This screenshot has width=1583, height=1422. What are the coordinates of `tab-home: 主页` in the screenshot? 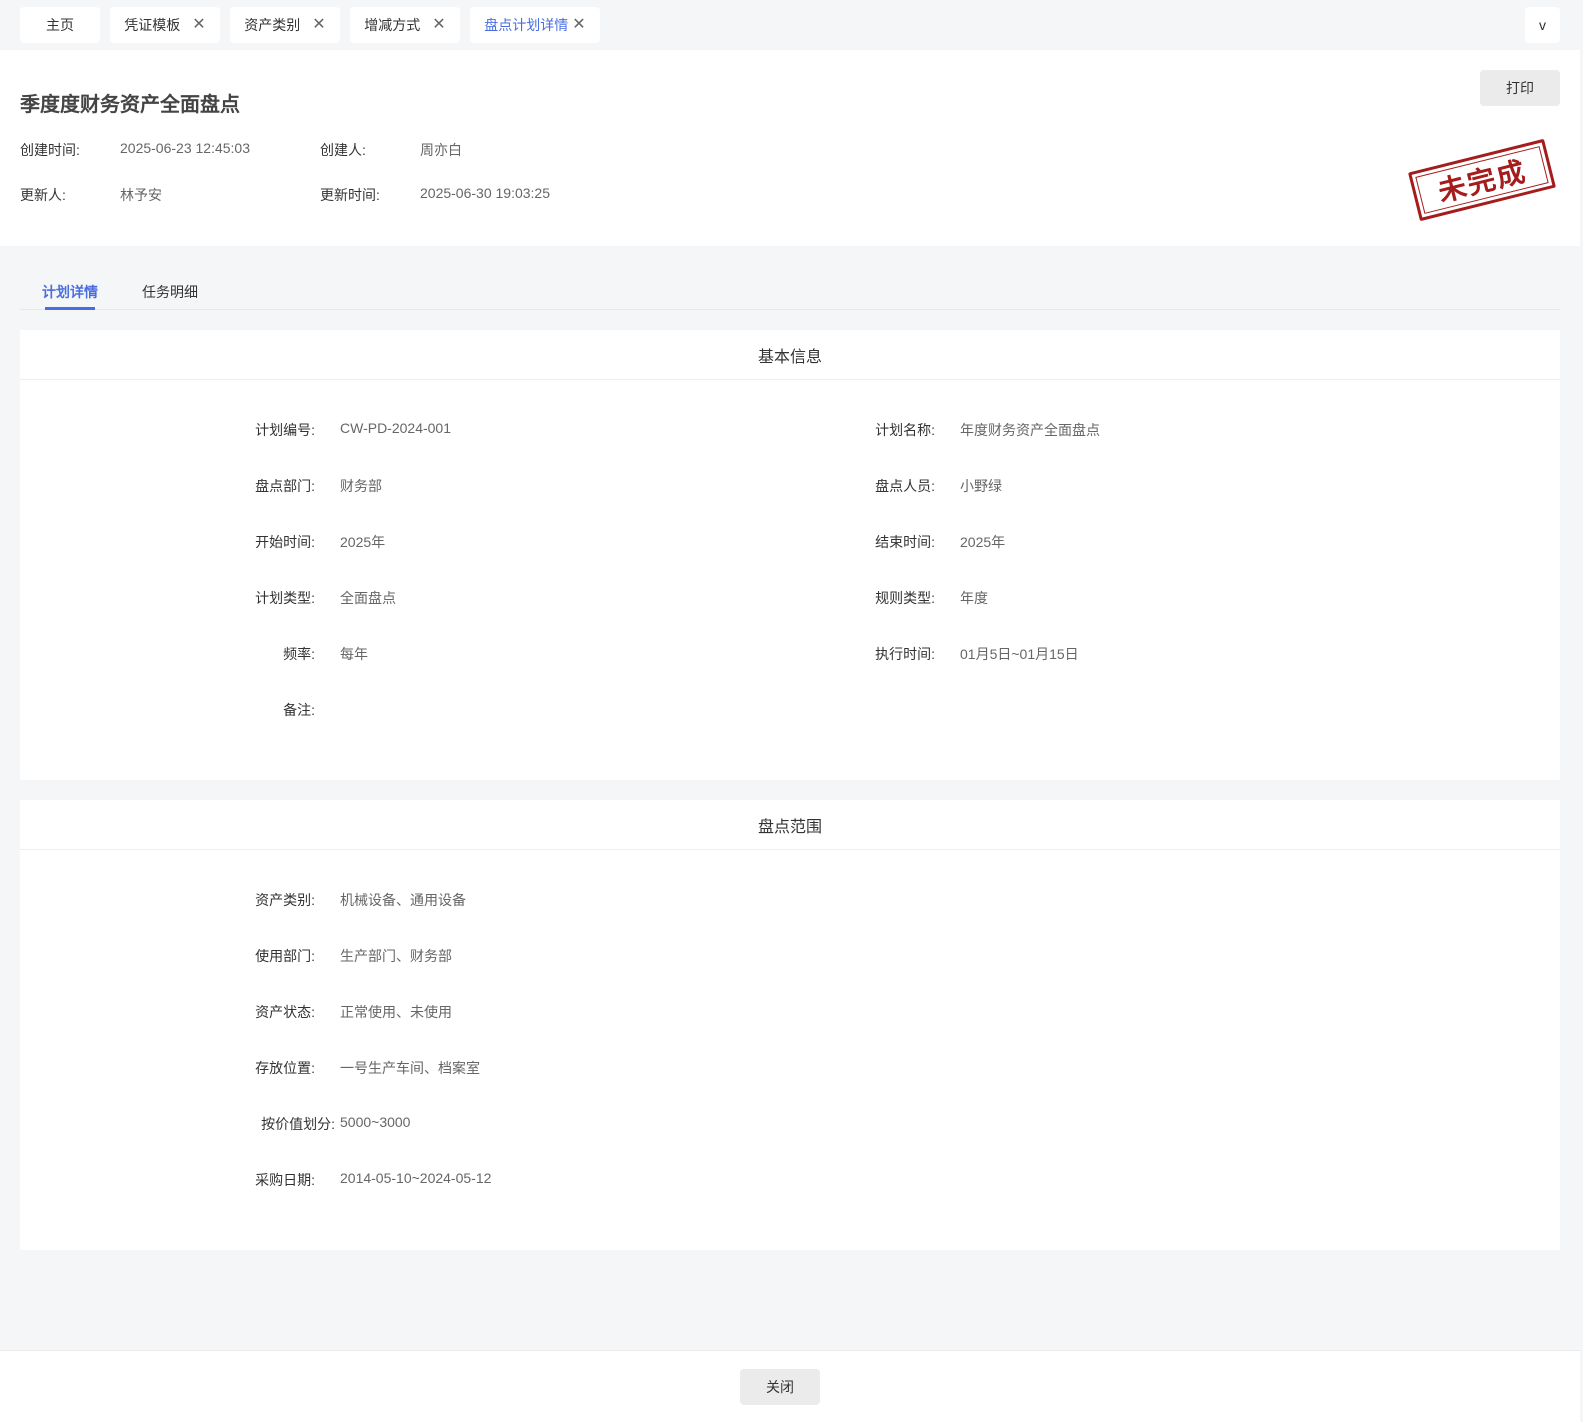 It's located at (60, 25).